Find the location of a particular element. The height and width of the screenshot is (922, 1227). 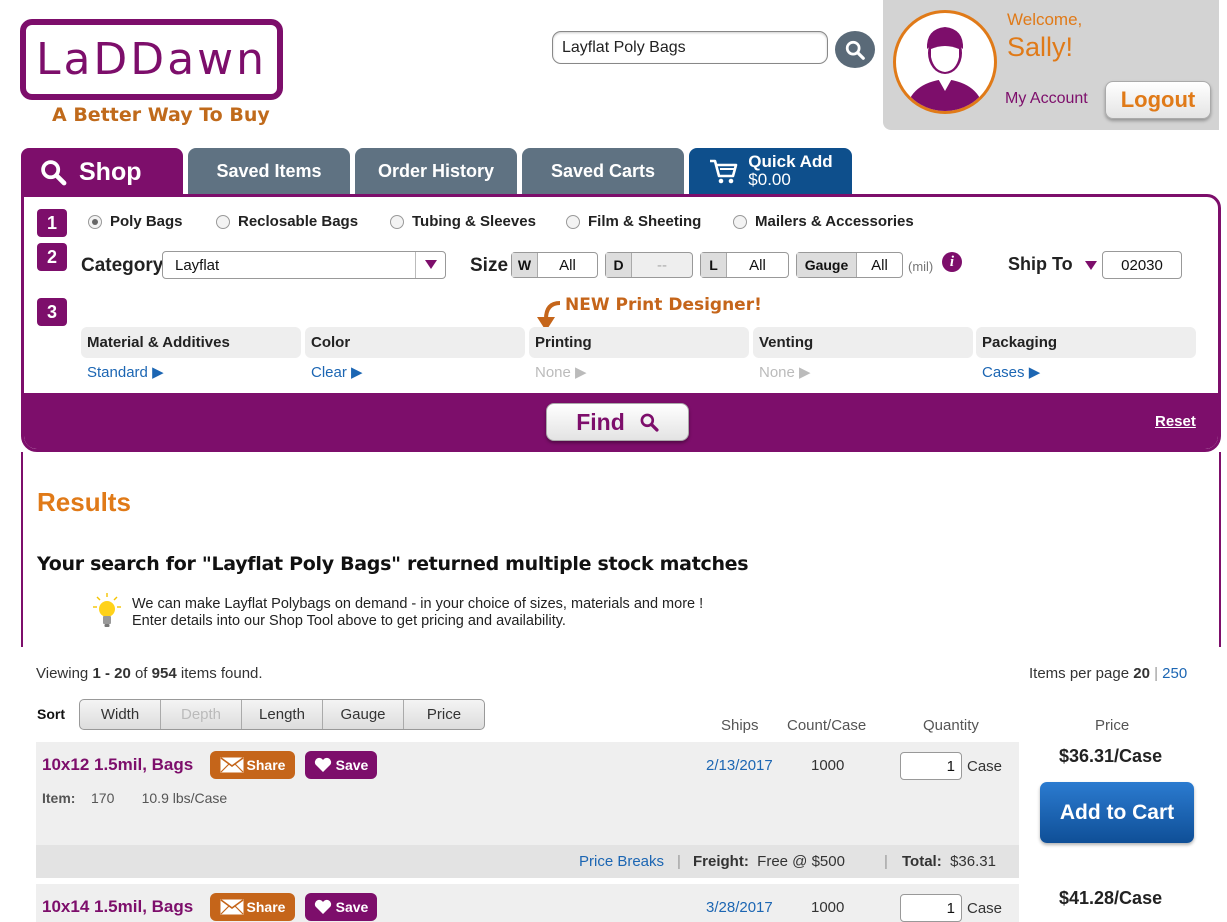

reset-link: Reset is located at coordinates (1175, 421).